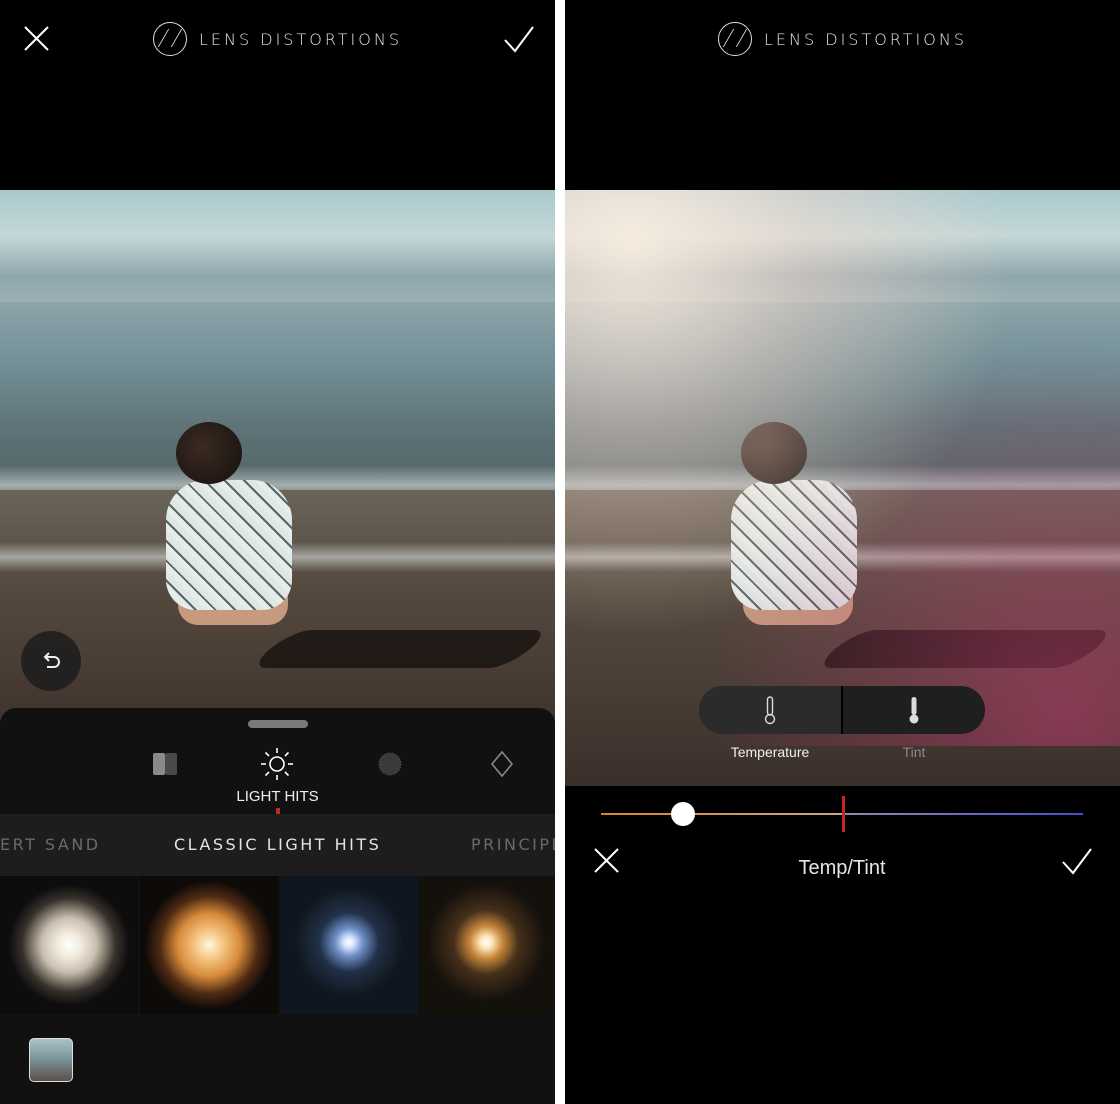  I want to click on cancel-icon, so click(607, 861).